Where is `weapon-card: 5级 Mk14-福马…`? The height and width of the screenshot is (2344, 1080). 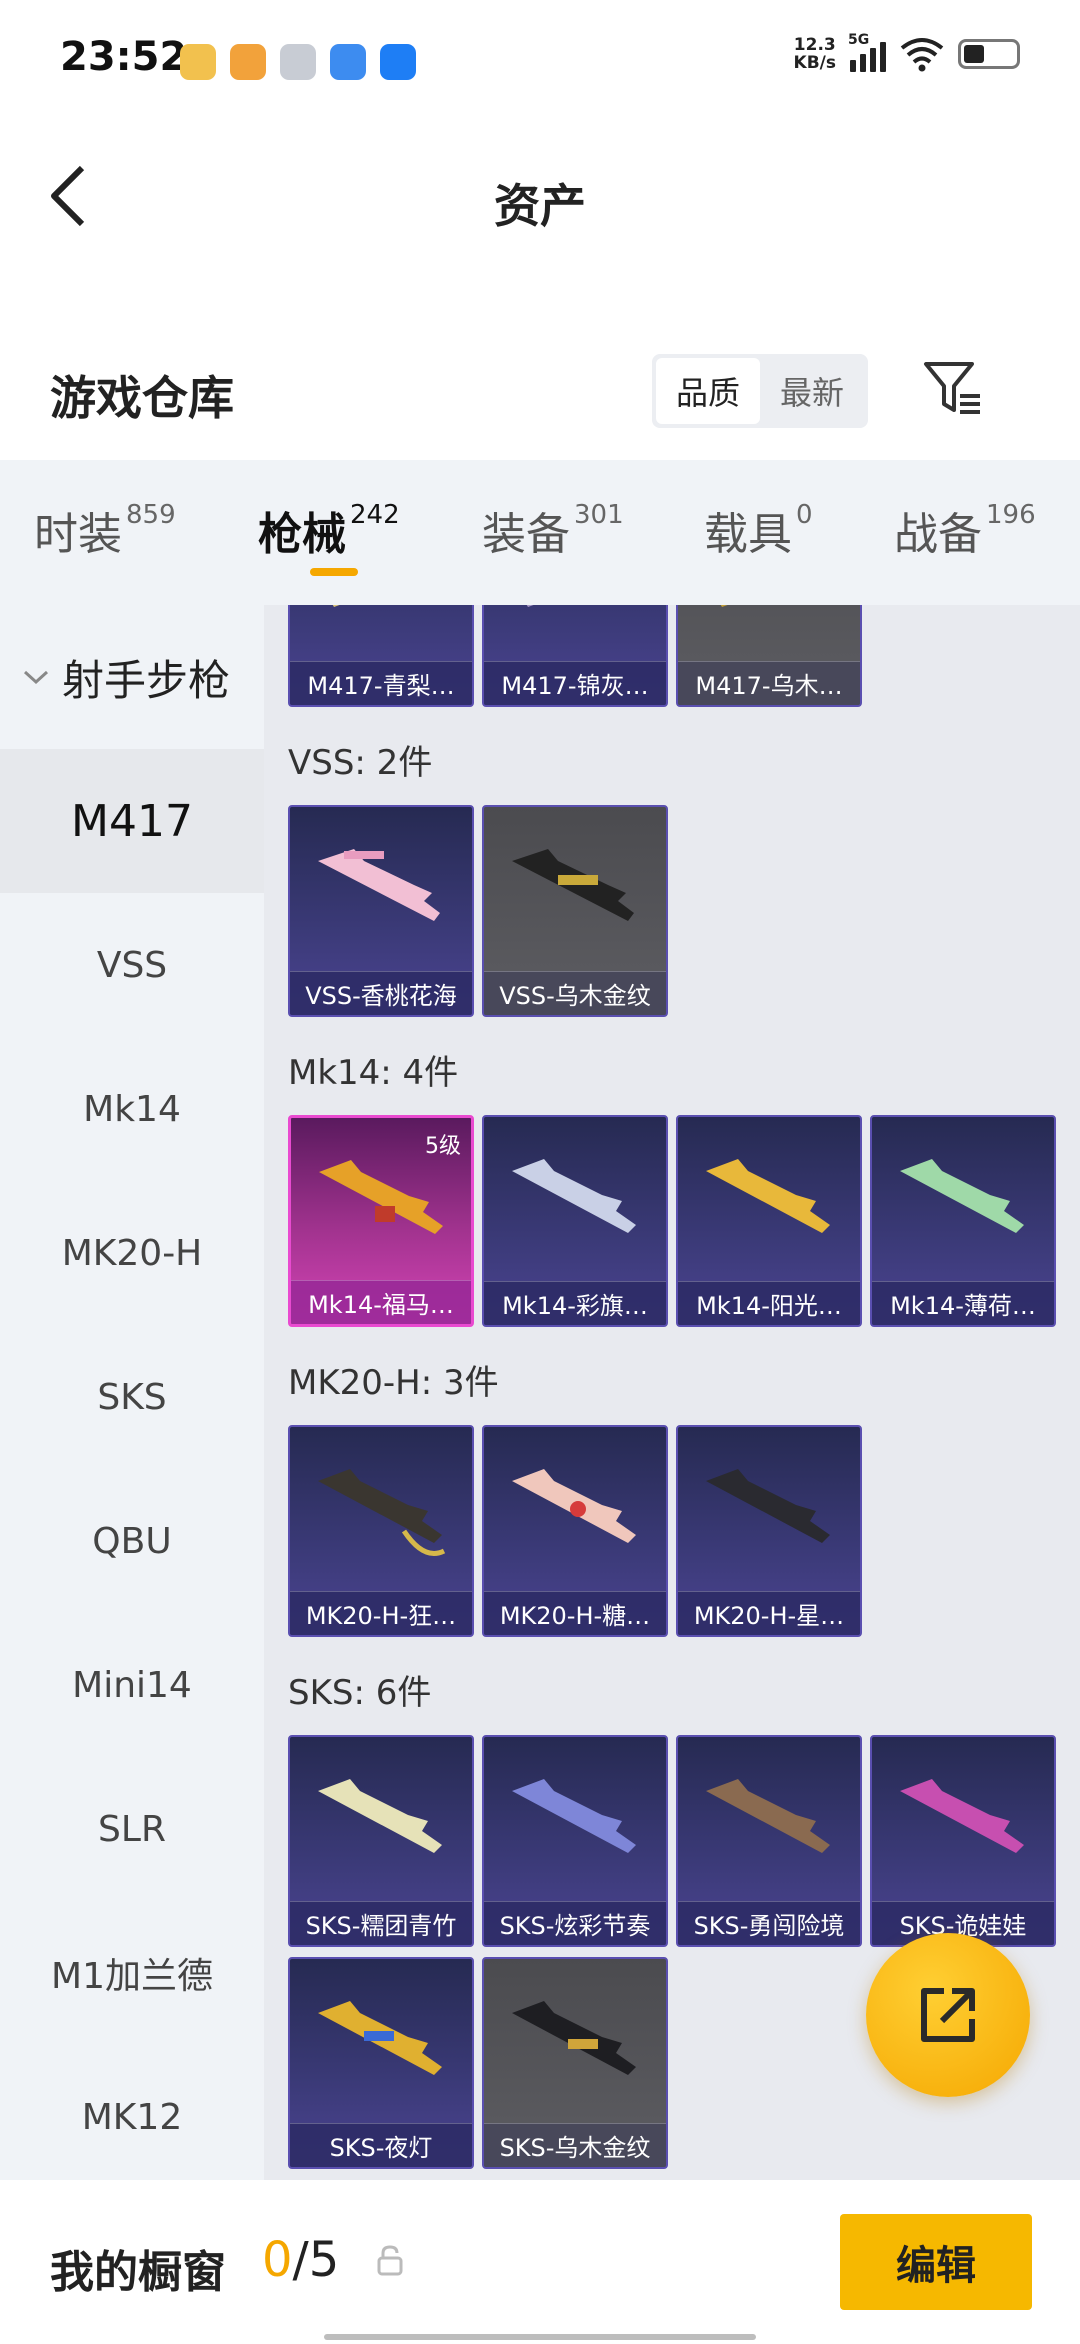
weapon-card: 5级 Mk14-福马… is located at coordinates (381, 1221).